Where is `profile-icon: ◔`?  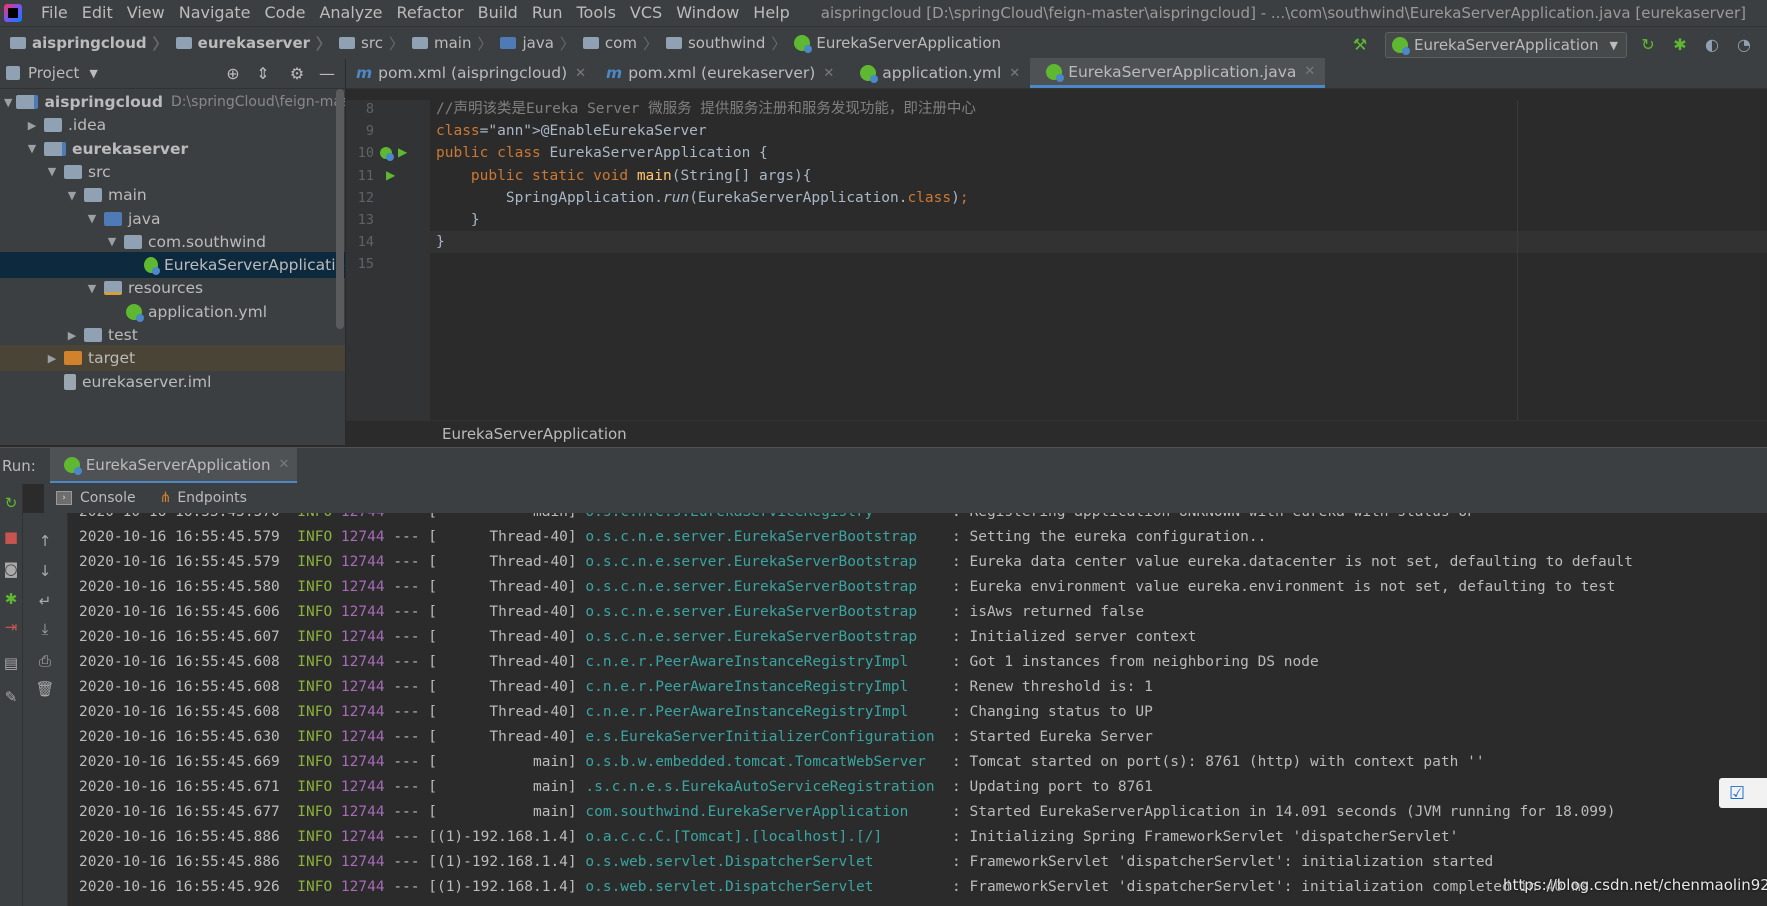 profile-icon: ◔ is located at coordinates (1744, 44).